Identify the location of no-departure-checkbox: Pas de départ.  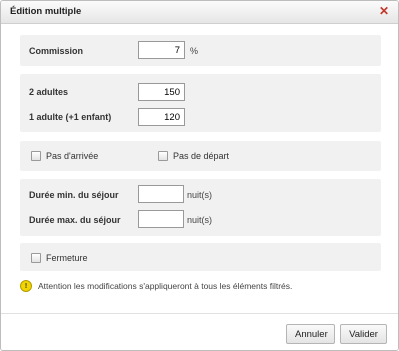
(193, 156).